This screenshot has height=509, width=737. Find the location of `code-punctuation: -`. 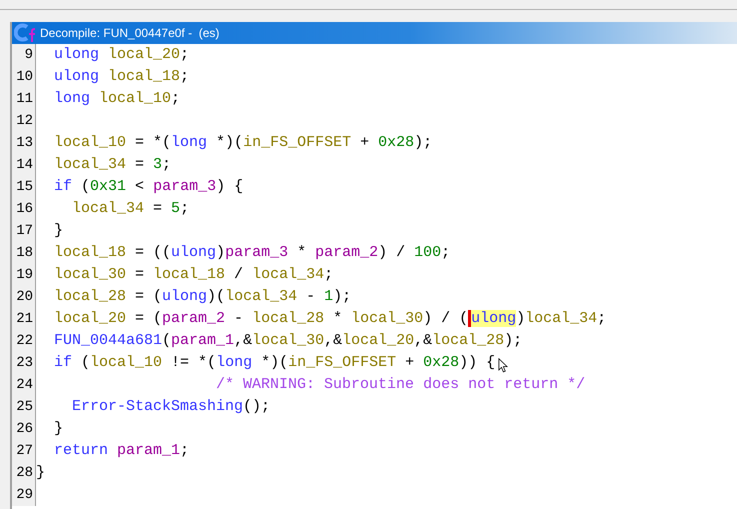

code-punctuation: - is located at coordinates (310, 296).